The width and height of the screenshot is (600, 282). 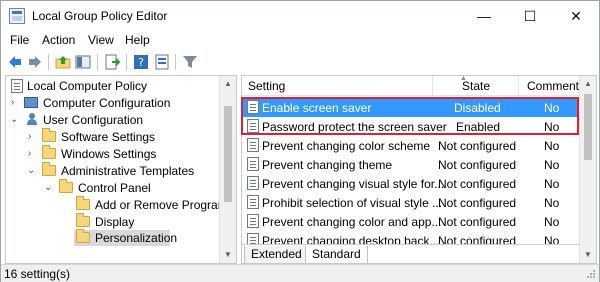 What do you see at coordinates (15, 62) in the screenshot?
I see `back-arrow-icon` at bounding box center [15, 62].